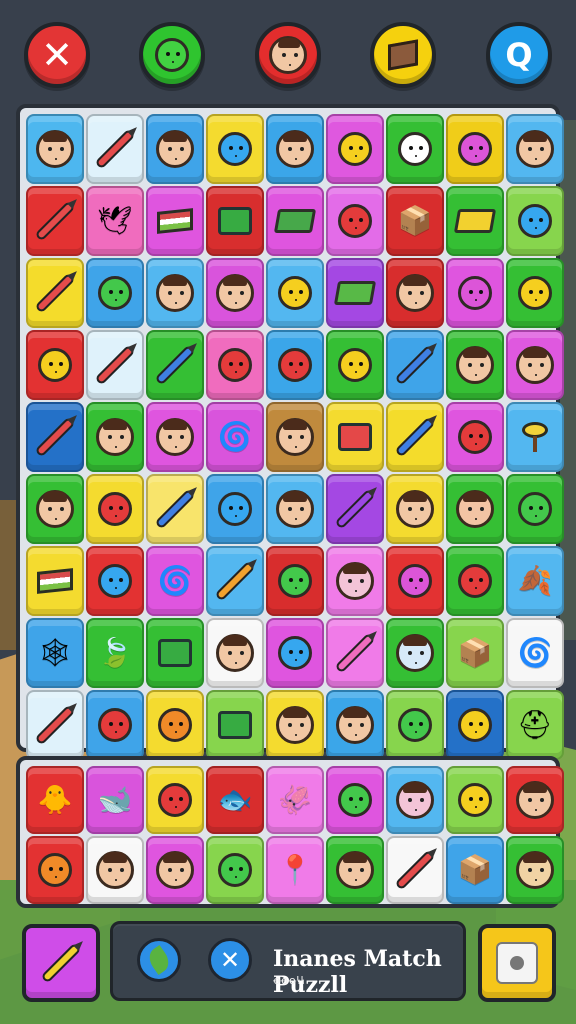  What do you see at coordinates (475, 870) in the screenshot?
I see `tray-tile: 📦` at bounding box center [475, 870].